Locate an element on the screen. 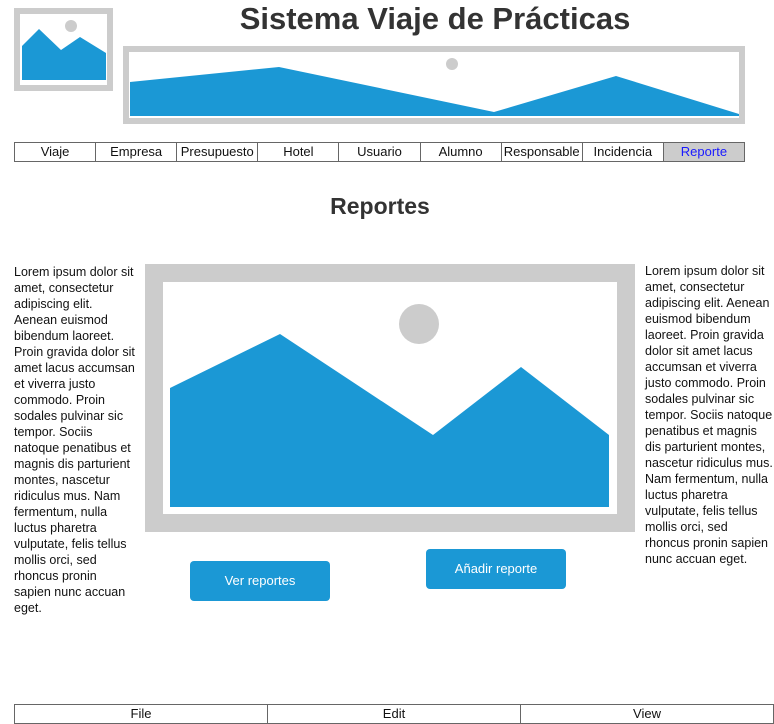  menu-item-edit: Edit is located at coordinates (394, 714).